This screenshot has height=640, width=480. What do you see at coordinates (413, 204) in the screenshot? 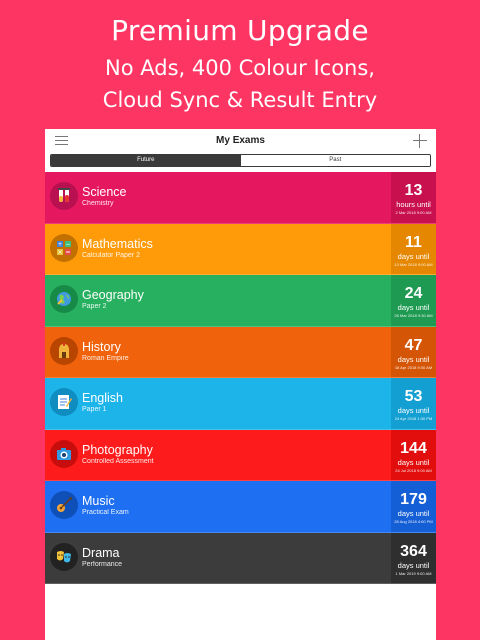
I see `countdown-unit: hours until` at bounding box center [413, 204].